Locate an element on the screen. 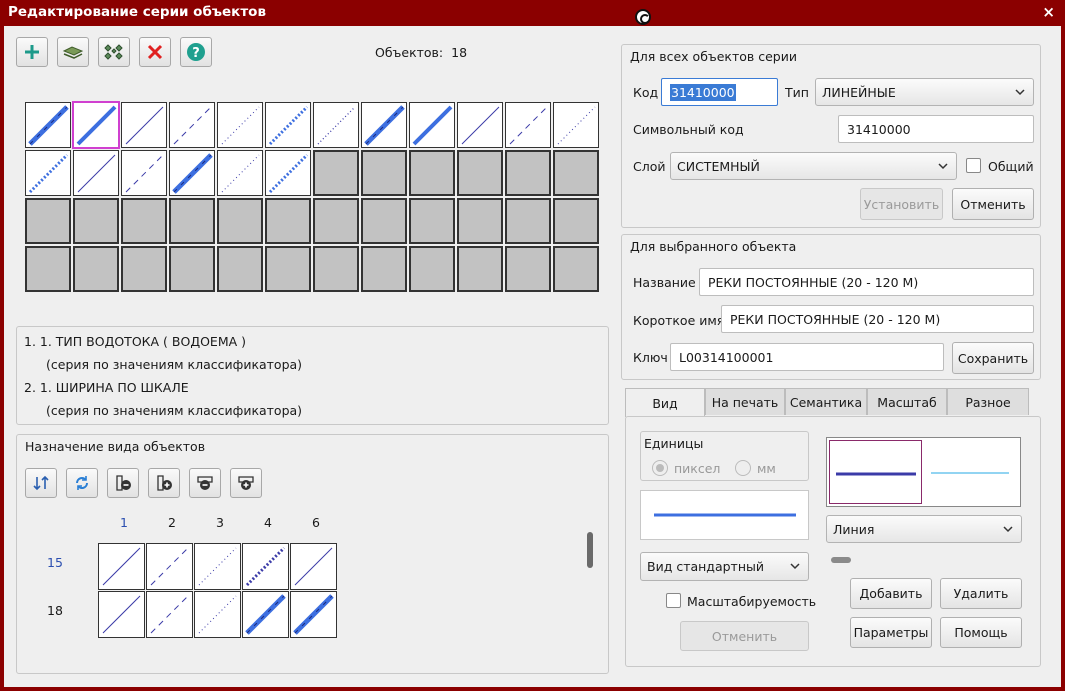 This screenshot has height=691, width=1065. tab-2: Семантика is located at coordinates (826, 401).